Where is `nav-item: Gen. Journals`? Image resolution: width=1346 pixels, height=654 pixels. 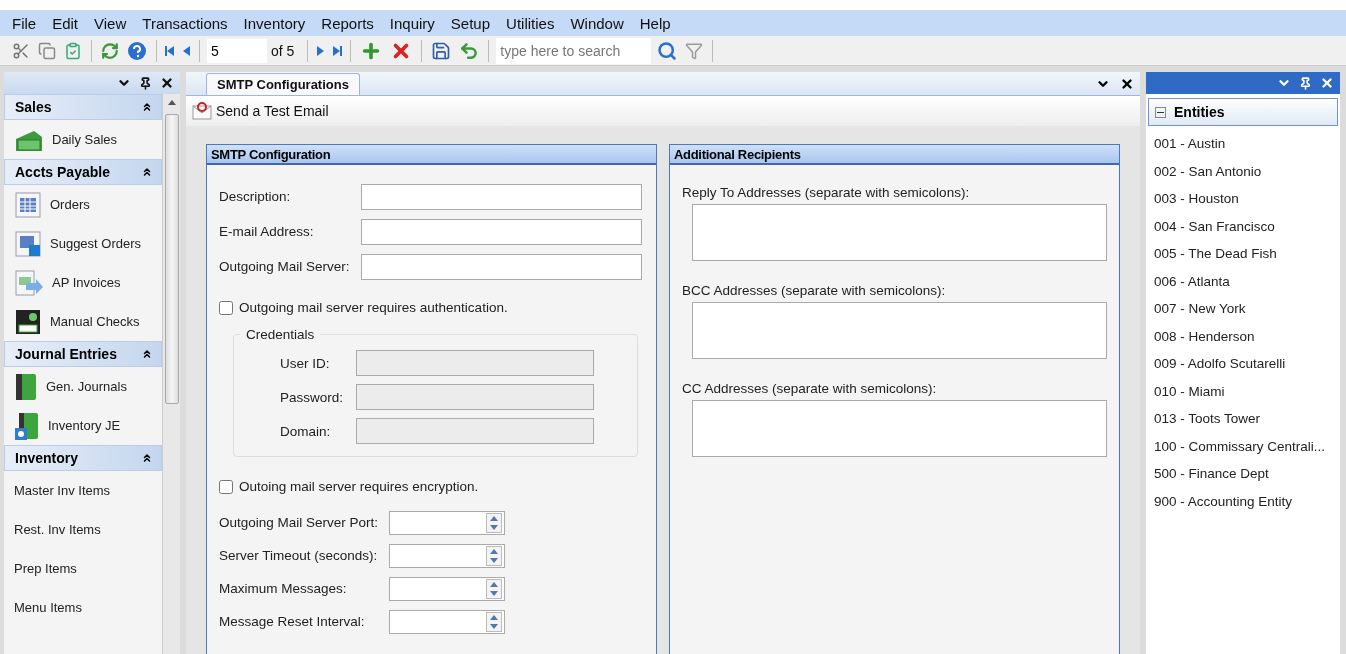
nav-item: Gen. Journals is located at coordinates (86, 386).